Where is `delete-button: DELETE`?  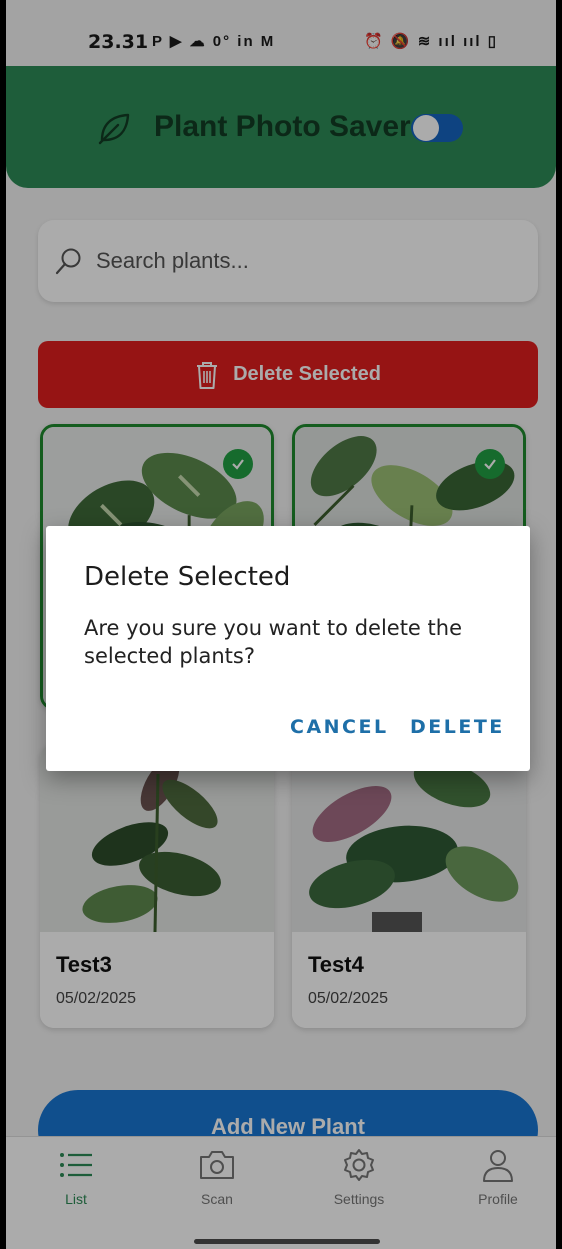
delete-button: DELETE is located at coordinates (457, 727).